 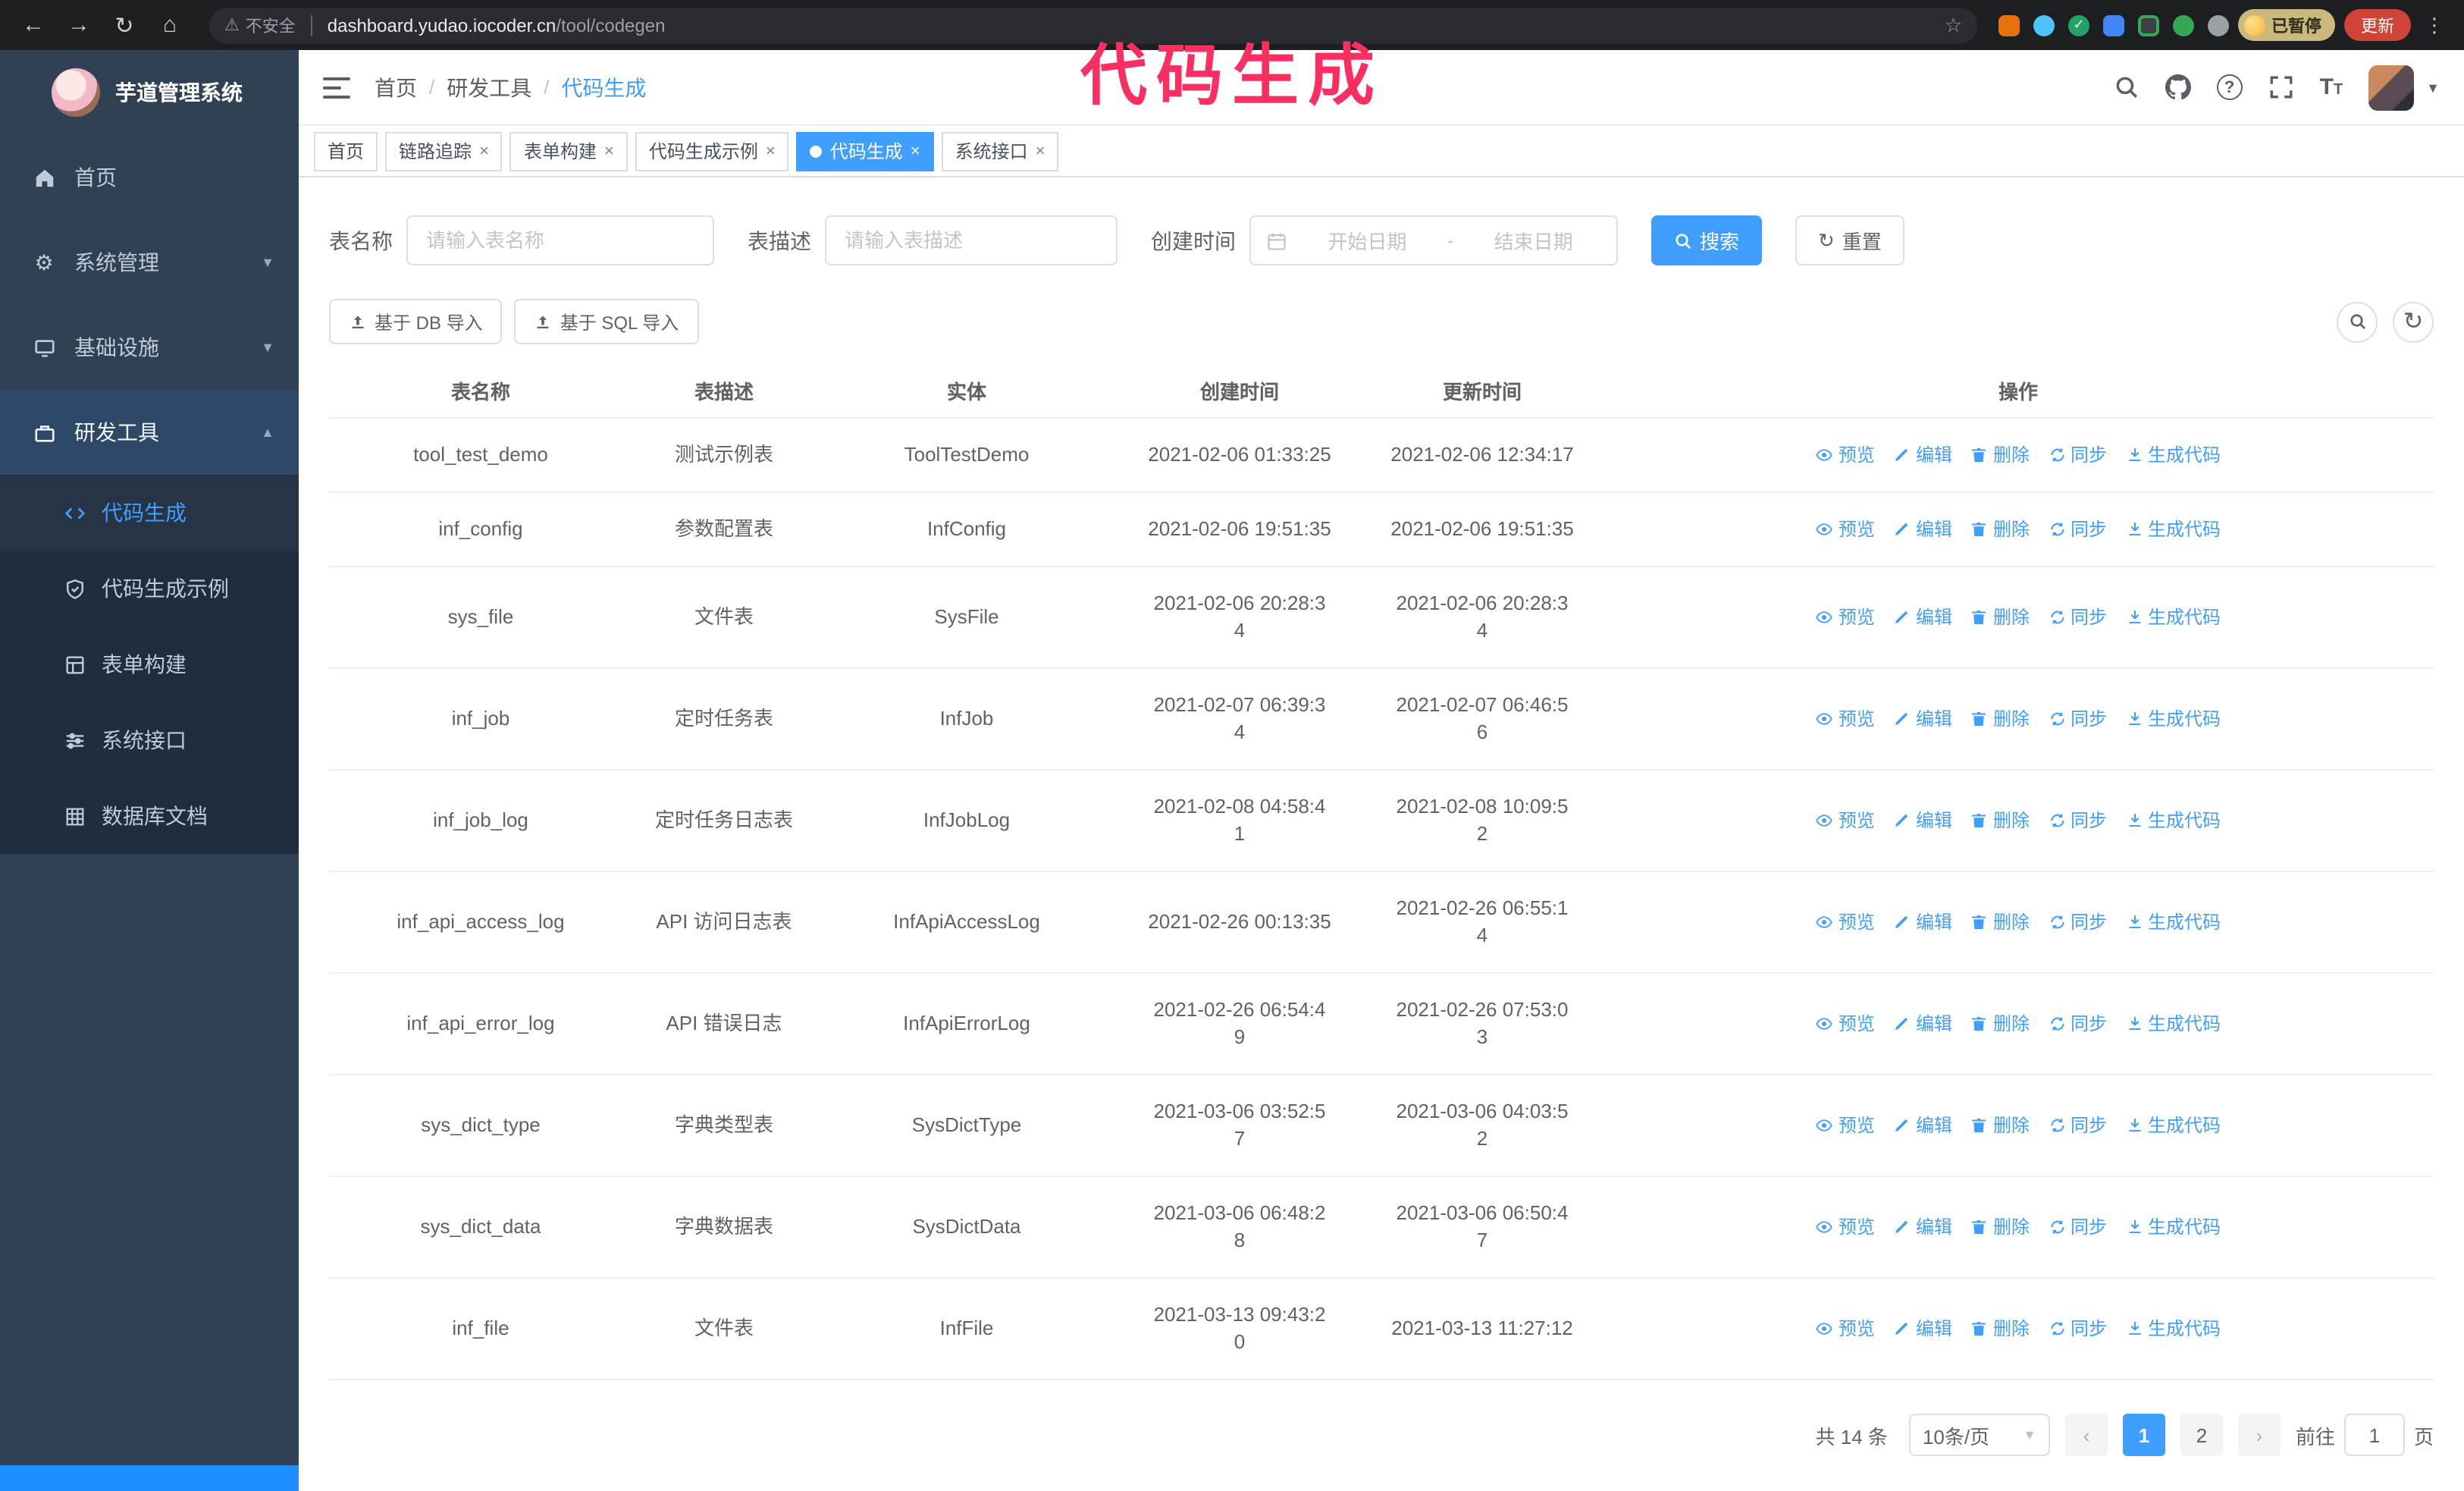 What do you see at coordinates (2374, 1435) in the screenshot?
I see `goto-page-input` at bounding box center [2374, 1435].